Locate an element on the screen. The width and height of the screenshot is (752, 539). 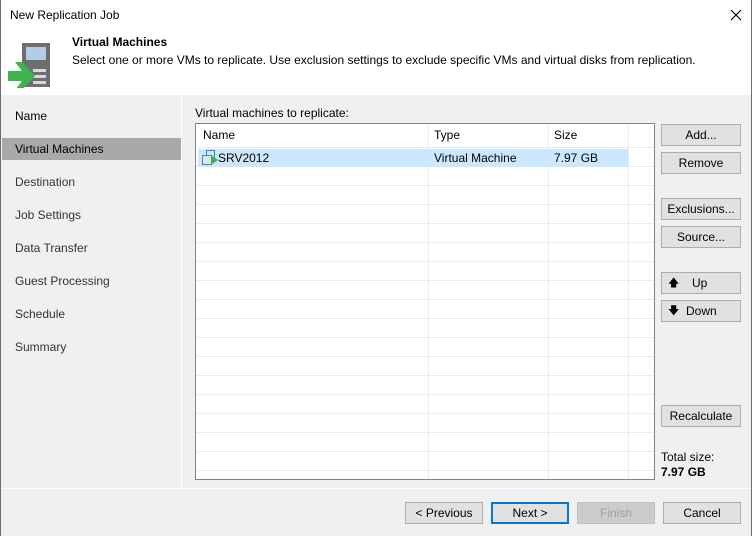
step-data-transfer: Data Transfer is located at coordinates (51, 248).